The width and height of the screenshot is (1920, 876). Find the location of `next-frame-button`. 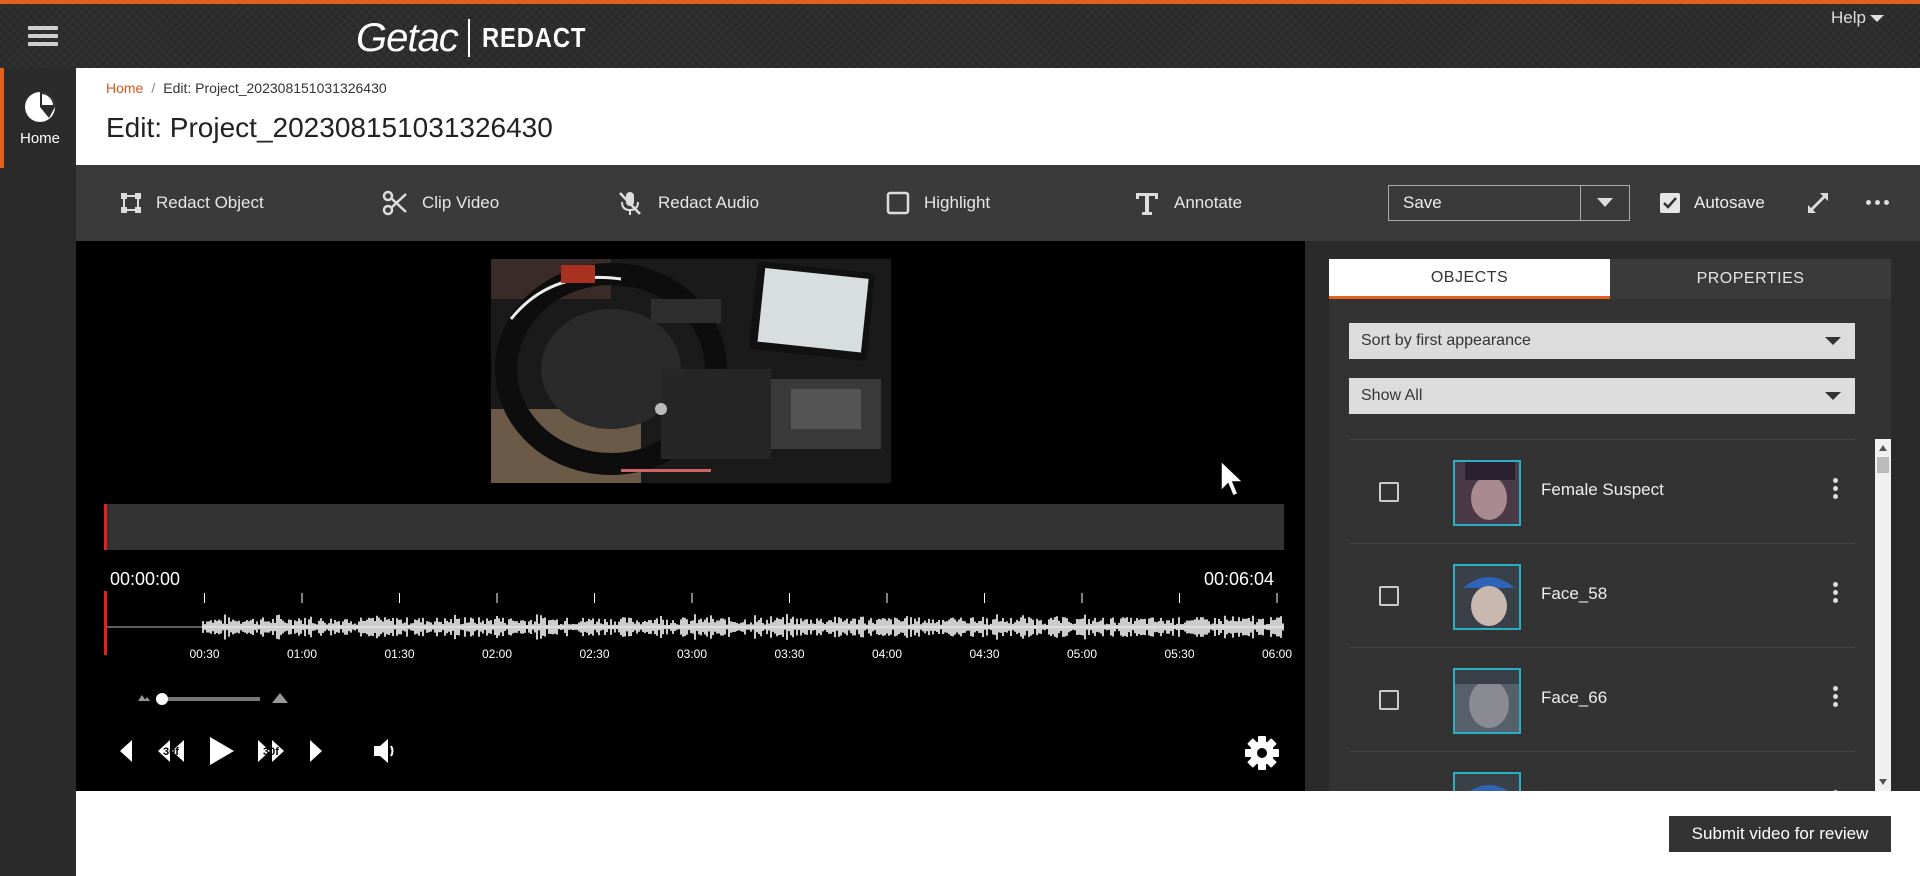

next-frame-button is located at coordinates (316, 751).